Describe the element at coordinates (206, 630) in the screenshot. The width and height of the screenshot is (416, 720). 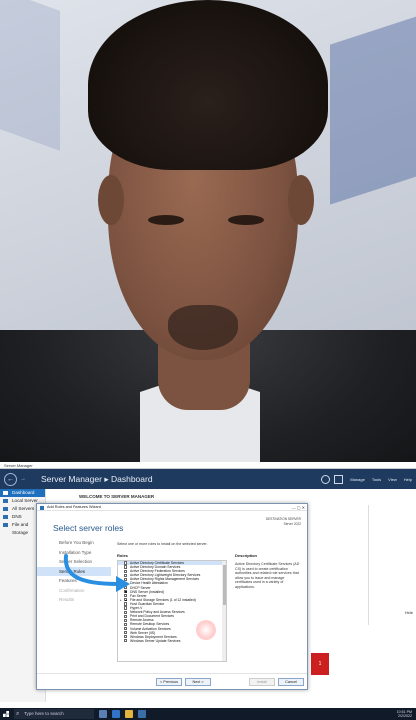
I see `cursor-highlight-icon` at that location.